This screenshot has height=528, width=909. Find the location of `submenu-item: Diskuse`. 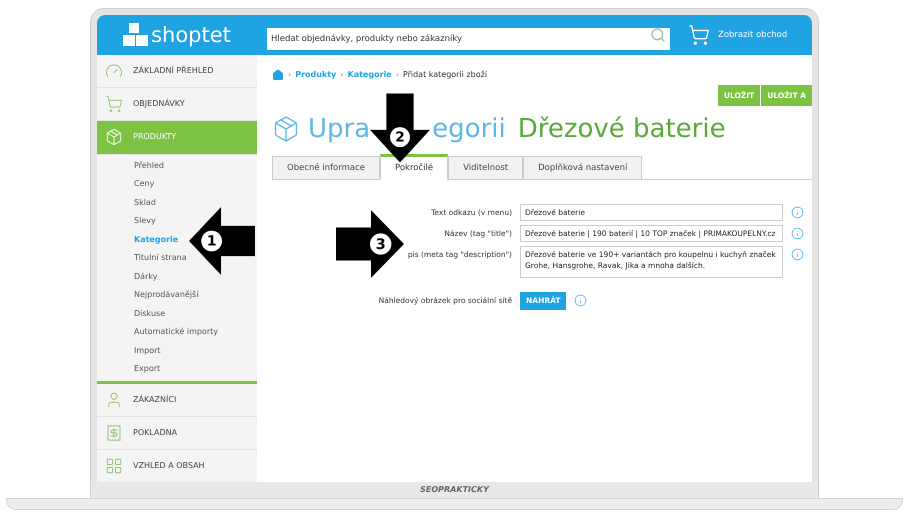

submenu-item: Diskuse is located at coordinates (150, 314).